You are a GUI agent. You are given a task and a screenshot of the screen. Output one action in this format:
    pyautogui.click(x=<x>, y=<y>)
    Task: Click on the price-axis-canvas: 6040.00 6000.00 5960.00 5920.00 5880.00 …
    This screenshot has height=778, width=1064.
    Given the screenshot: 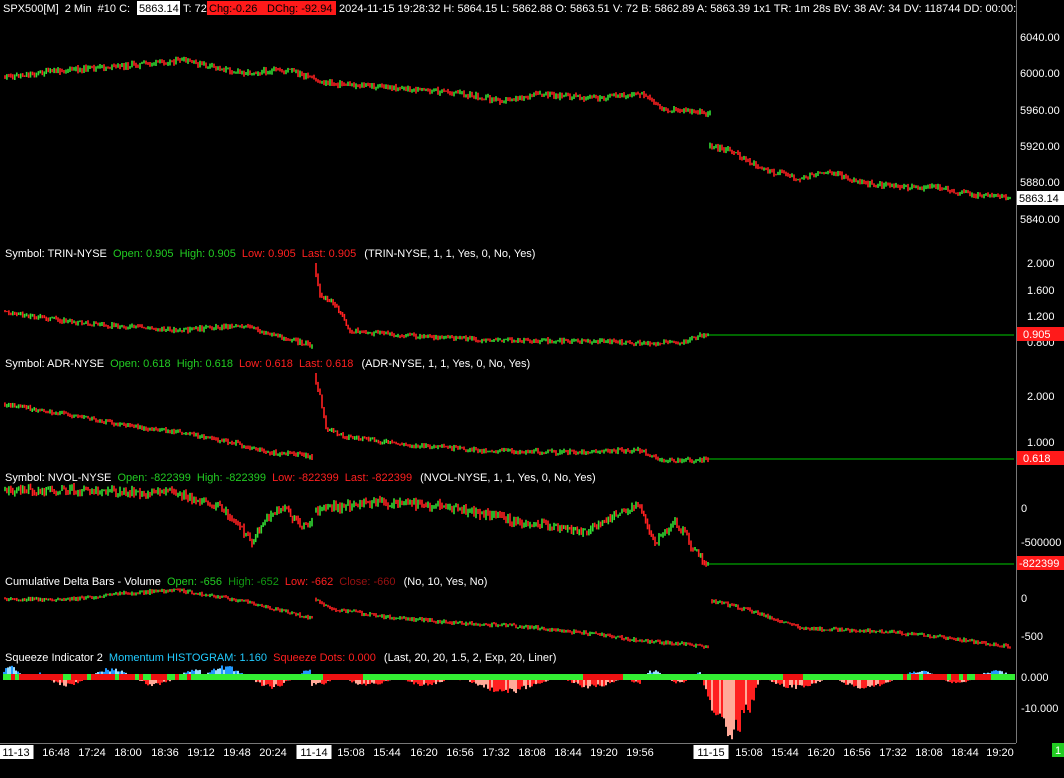 What is the action you would take?
    pyautogui.click(x=1040, y=373)
    